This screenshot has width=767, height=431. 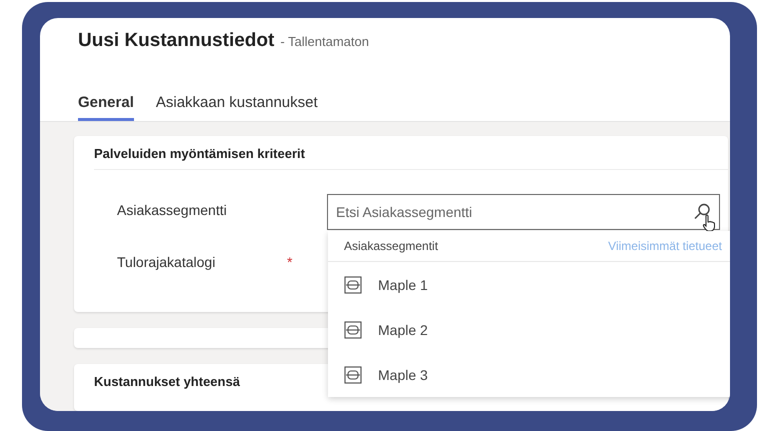 I want to click on save-status: - Tallentamaton, so click(x=324, y=41).